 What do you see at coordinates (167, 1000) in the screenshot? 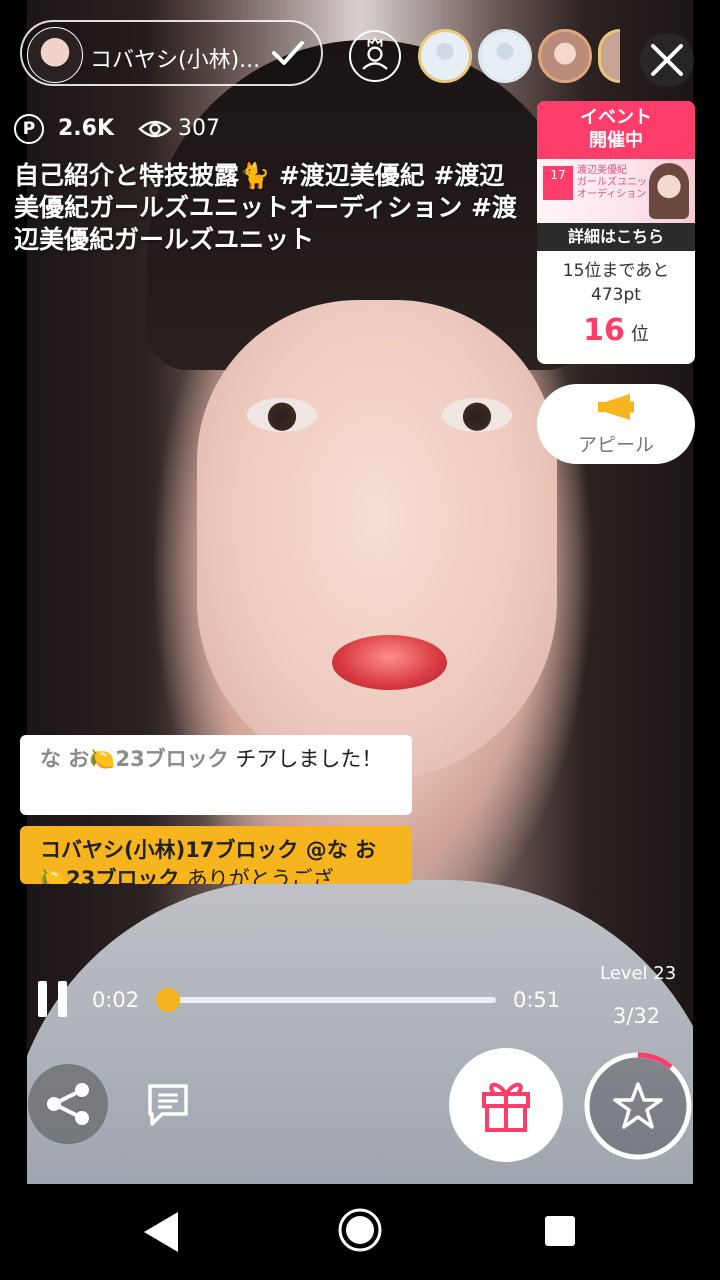
I see `seek-handle` at bounding box center [167, 1000].